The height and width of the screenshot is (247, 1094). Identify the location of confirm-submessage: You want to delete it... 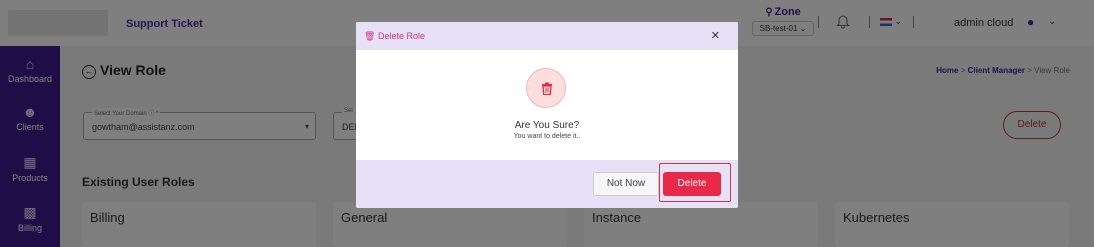
(547, 136).